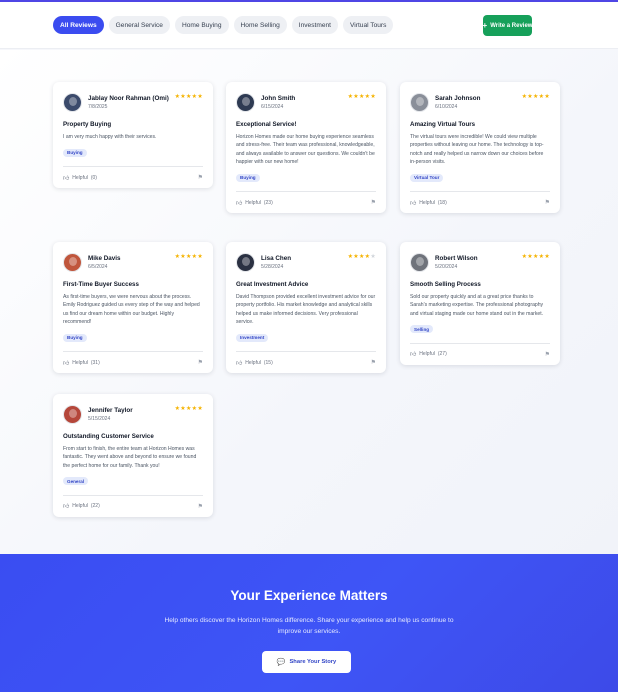 Image resolution: width=618 pixels, height=692 pixels. I want to click on filter-tab-virtual-tours: Virtual Tours, so click(368, 25).